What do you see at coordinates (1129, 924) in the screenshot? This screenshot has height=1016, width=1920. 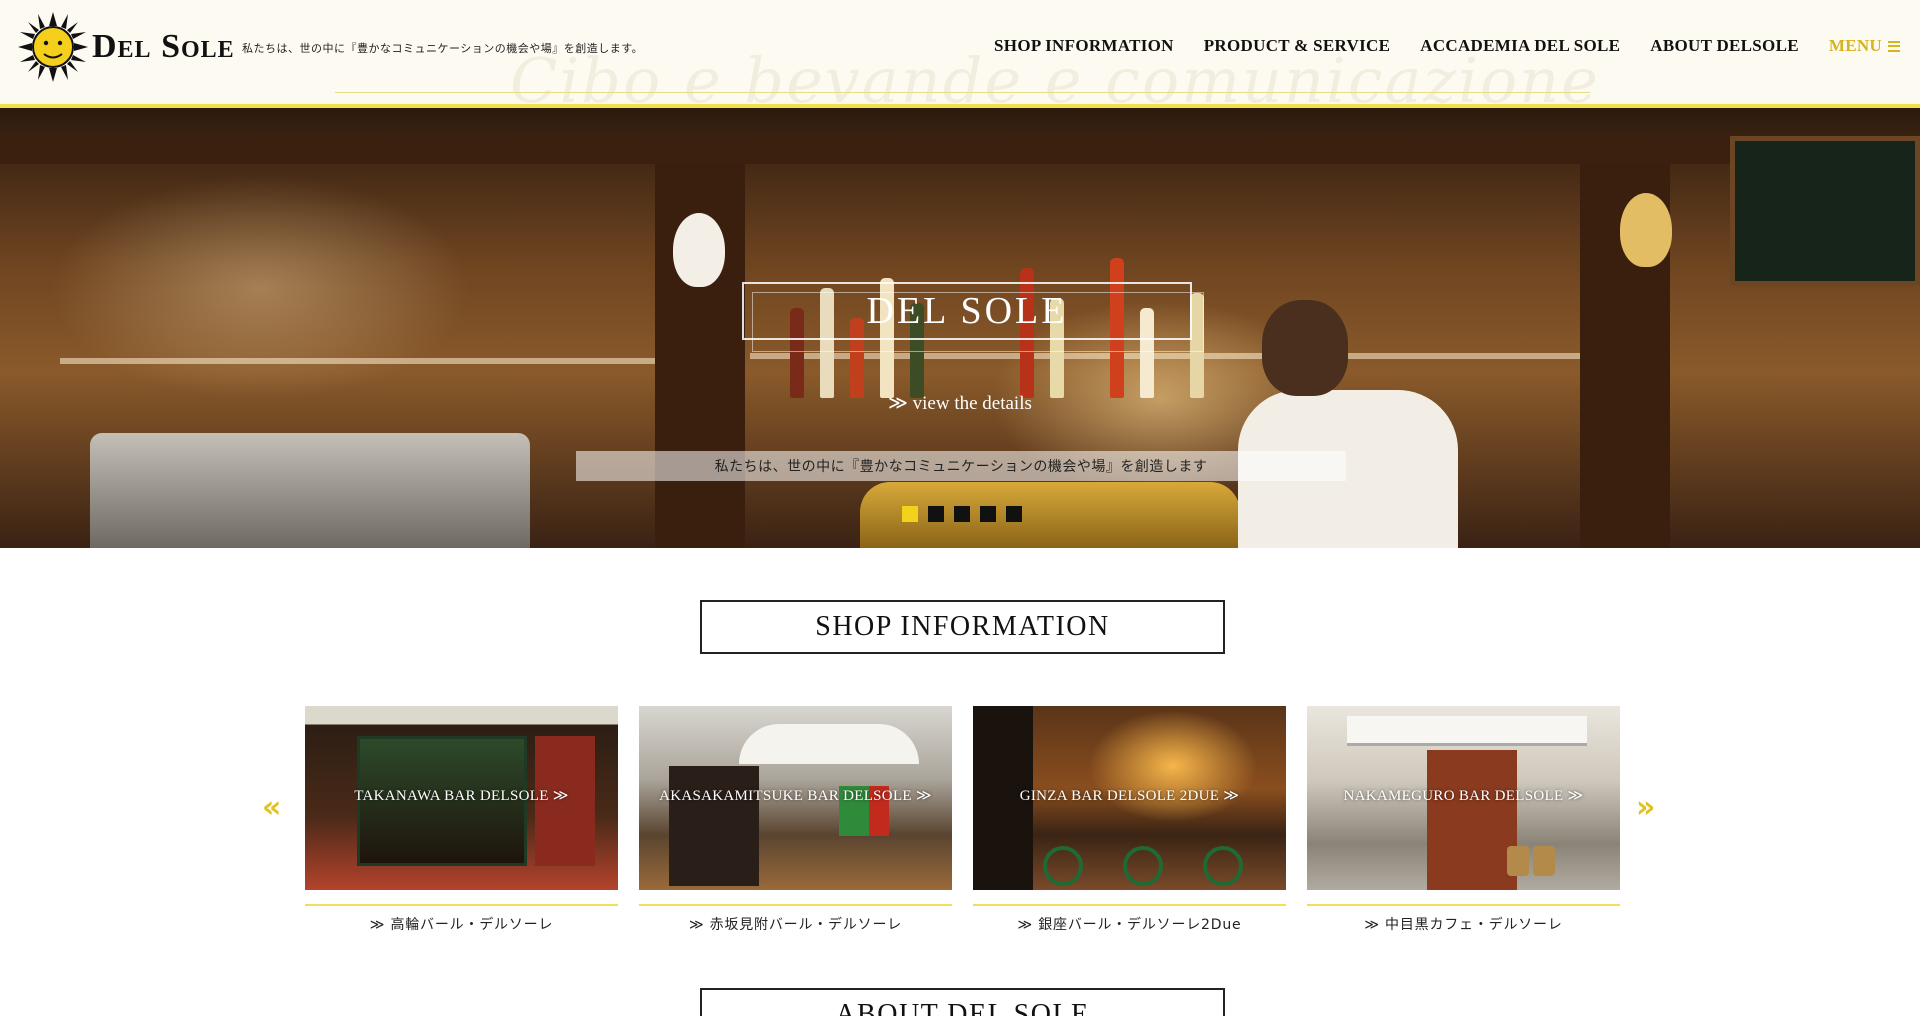 I see `shop-name-link: ≫ 銀座バール・デルソーレ2Due` at bounding box center [1129, 924].